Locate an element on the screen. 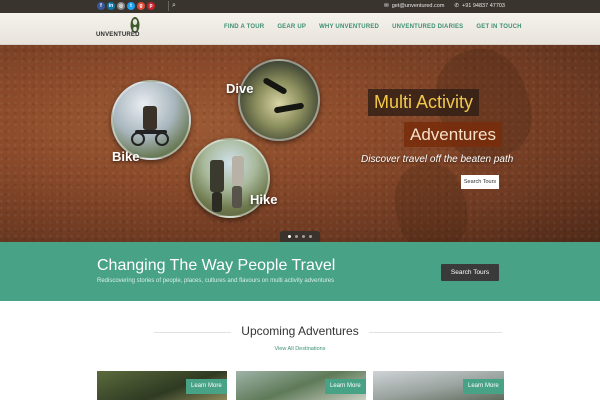 The height and width of the screenshot is (400, 600). upcoming-heading: Upcoming Adventures is located at coordinates (300, 331).